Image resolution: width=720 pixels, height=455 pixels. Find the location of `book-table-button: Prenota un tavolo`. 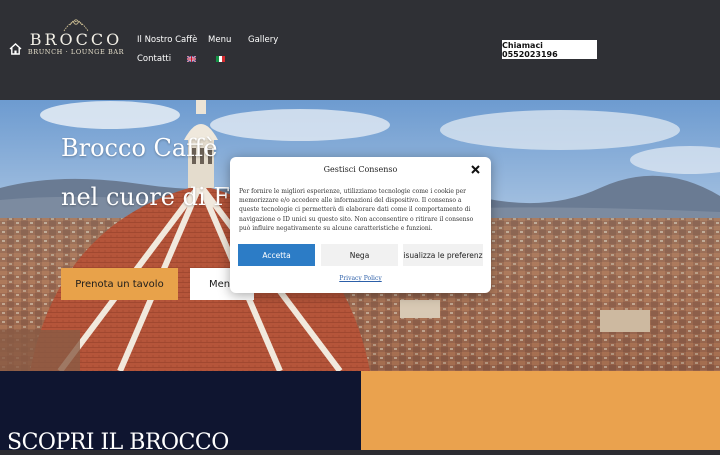

book-table-button: Prenota un tavolo is located at coordinates (119, 284).